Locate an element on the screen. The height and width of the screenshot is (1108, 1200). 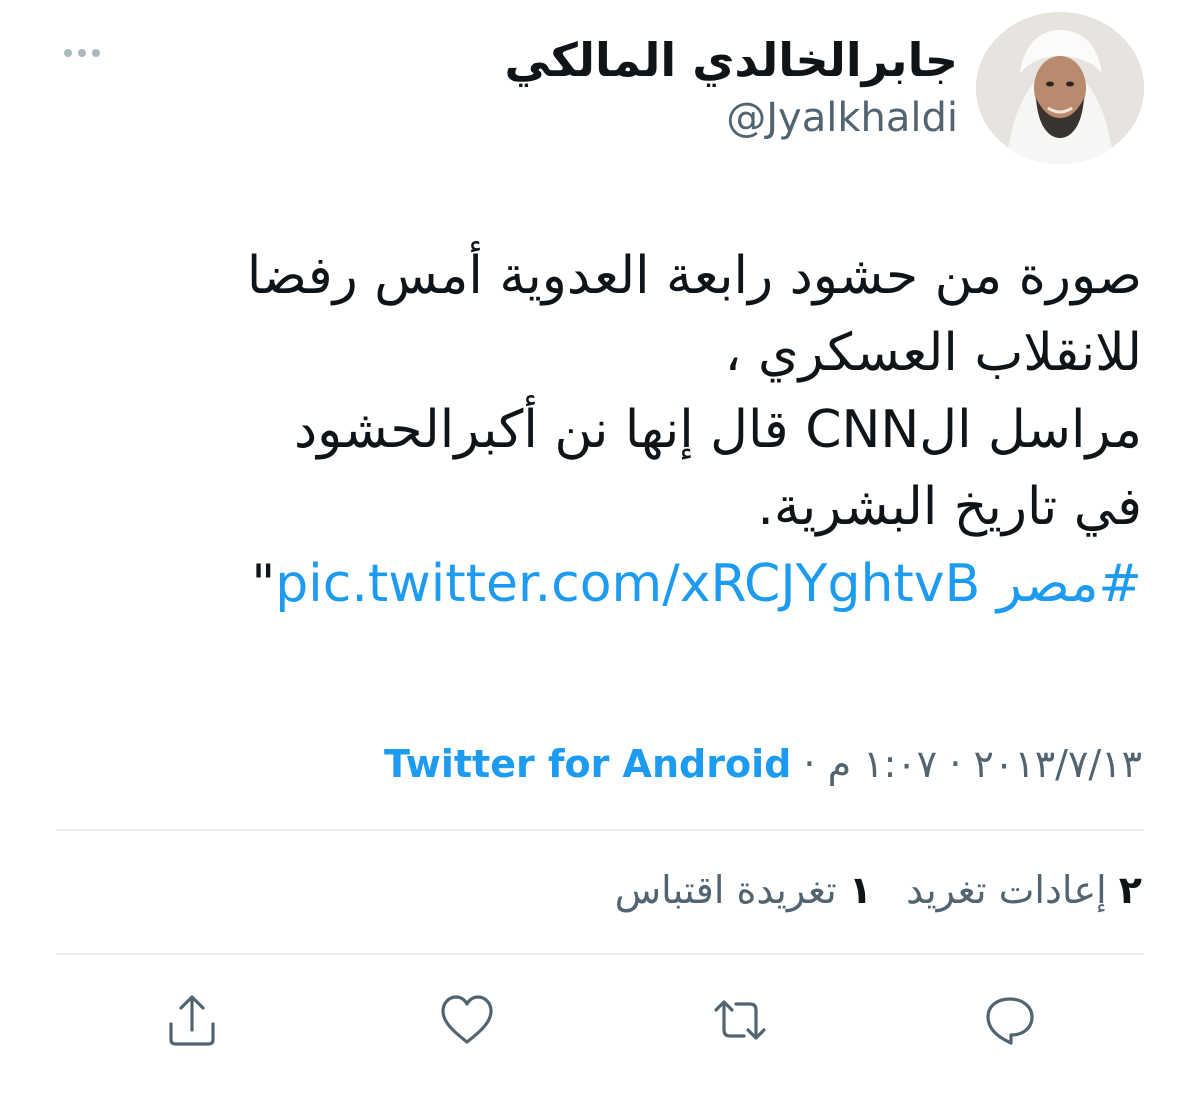
tweet-text-line: مراسل الCNN قال إنها نن أكبرالحشود is located at coordinates (717, 430).